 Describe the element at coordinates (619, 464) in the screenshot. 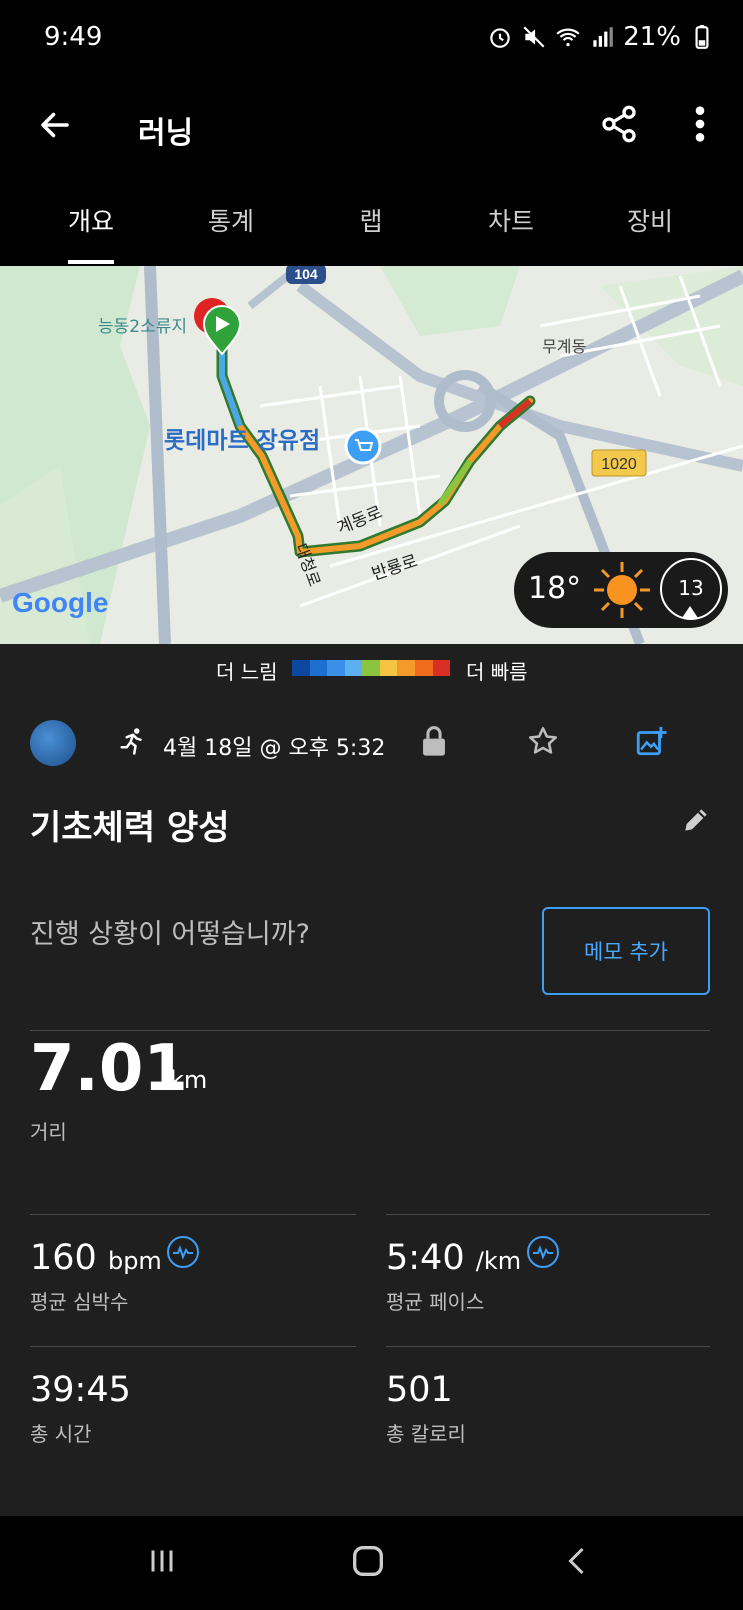

I see `road-1020-label: 1020` at that location.